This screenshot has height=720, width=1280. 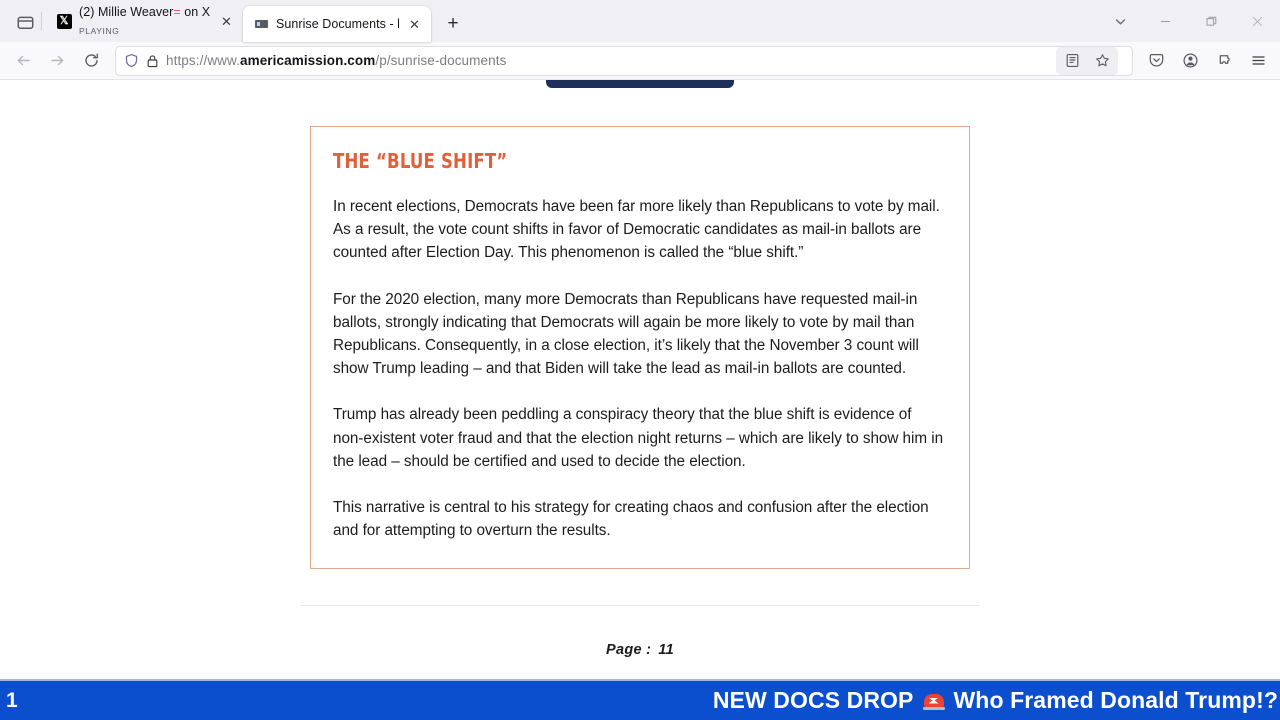 I want to click on tab-title: (2) Millie Weaver= on X: "Octo, so click(x=145, y=12).